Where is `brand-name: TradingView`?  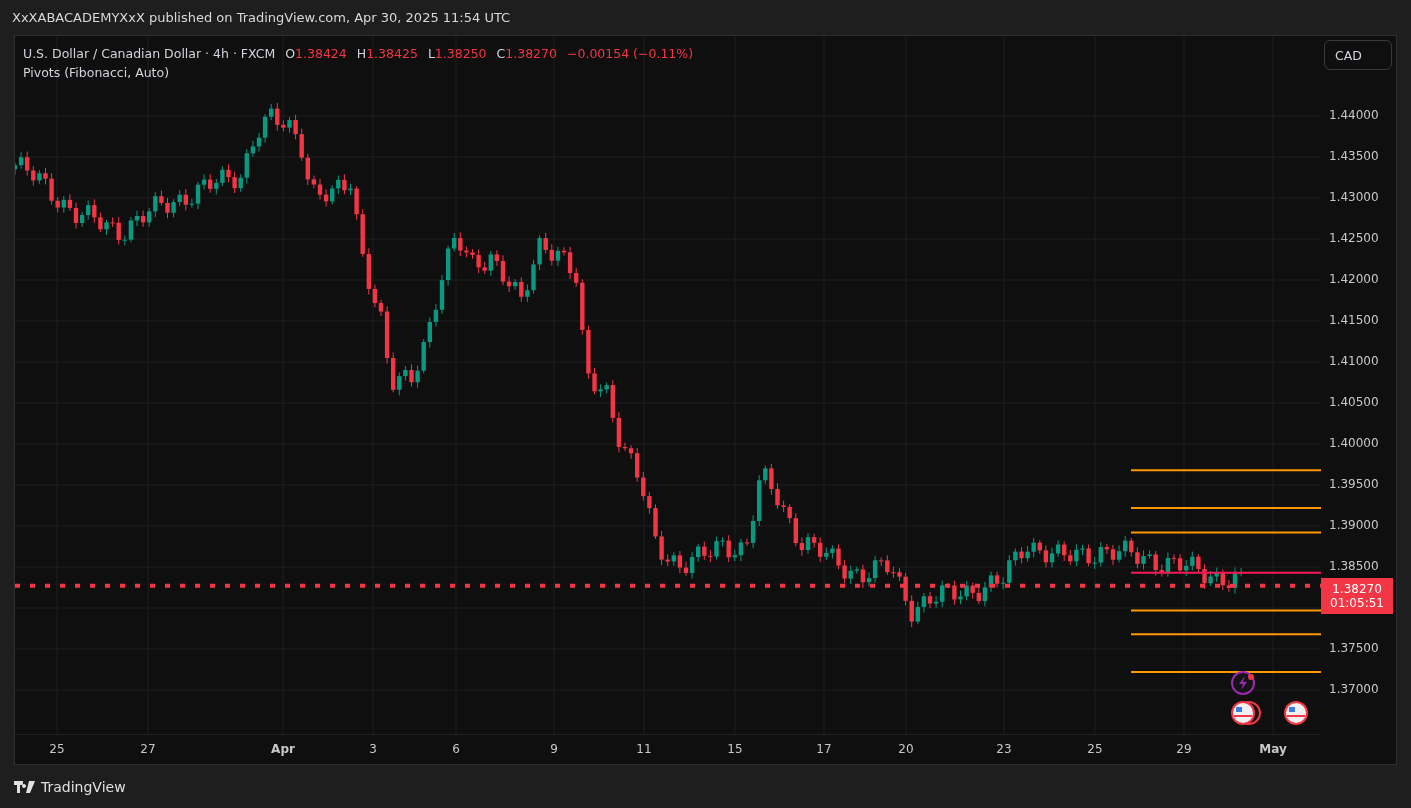
brand-name: TradingView is located at coordinates (83, 786).